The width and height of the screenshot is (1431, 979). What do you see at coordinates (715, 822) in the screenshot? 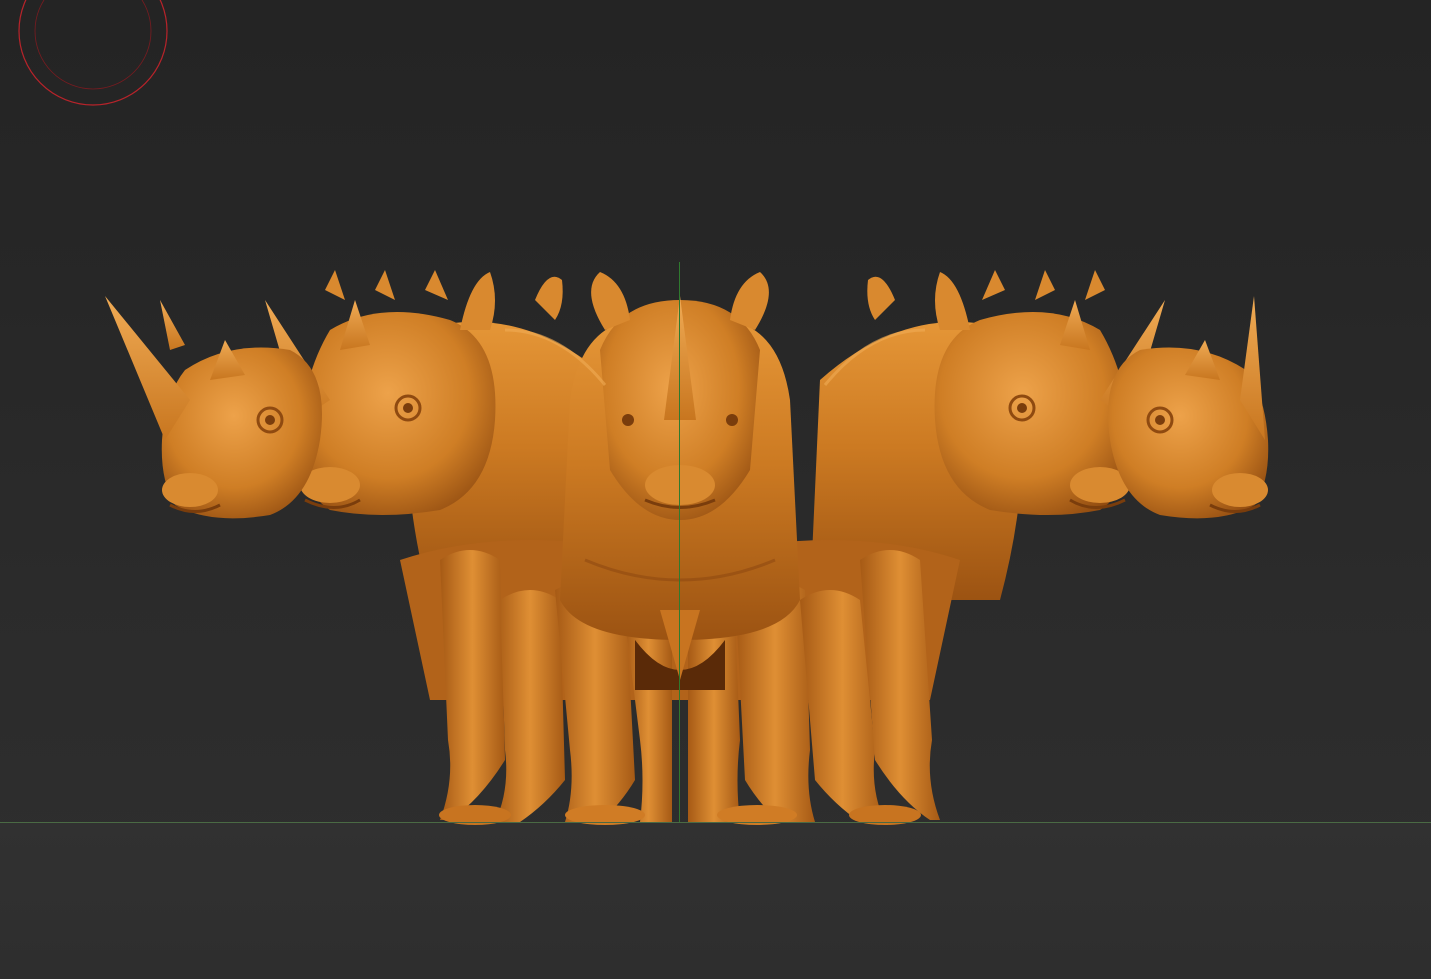
I see `world-x-axis` at bounding box center [715, 822].